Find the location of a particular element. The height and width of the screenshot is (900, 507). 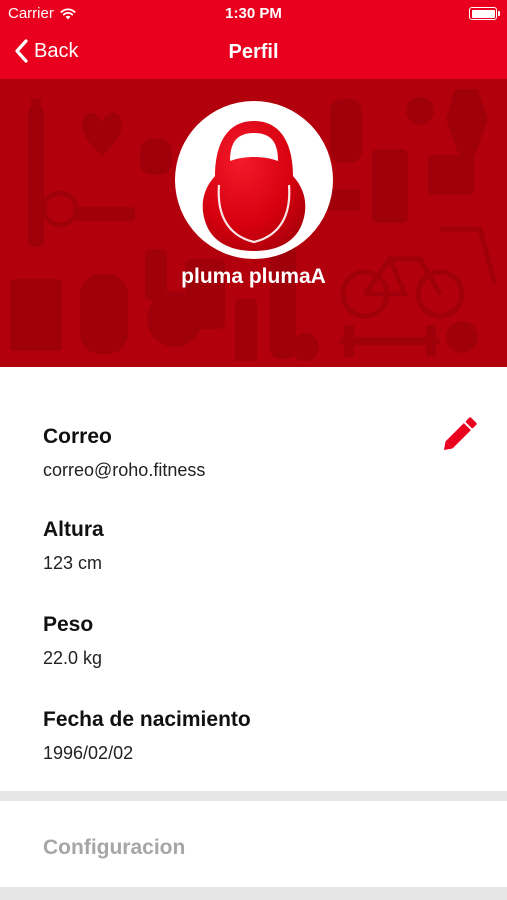

field-label: Correo is located at coordinates (77, 436).